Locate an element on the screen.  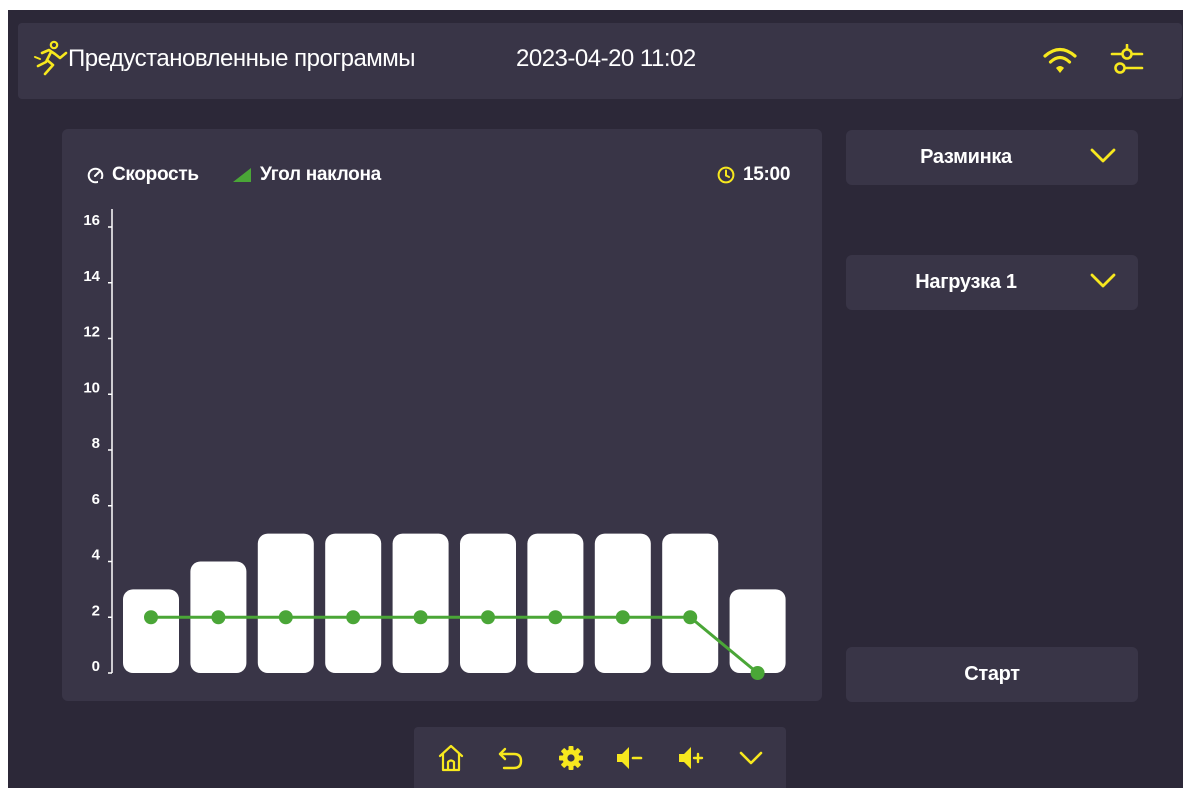
y-tick-label: 4 is located at coordinates (96, 555).